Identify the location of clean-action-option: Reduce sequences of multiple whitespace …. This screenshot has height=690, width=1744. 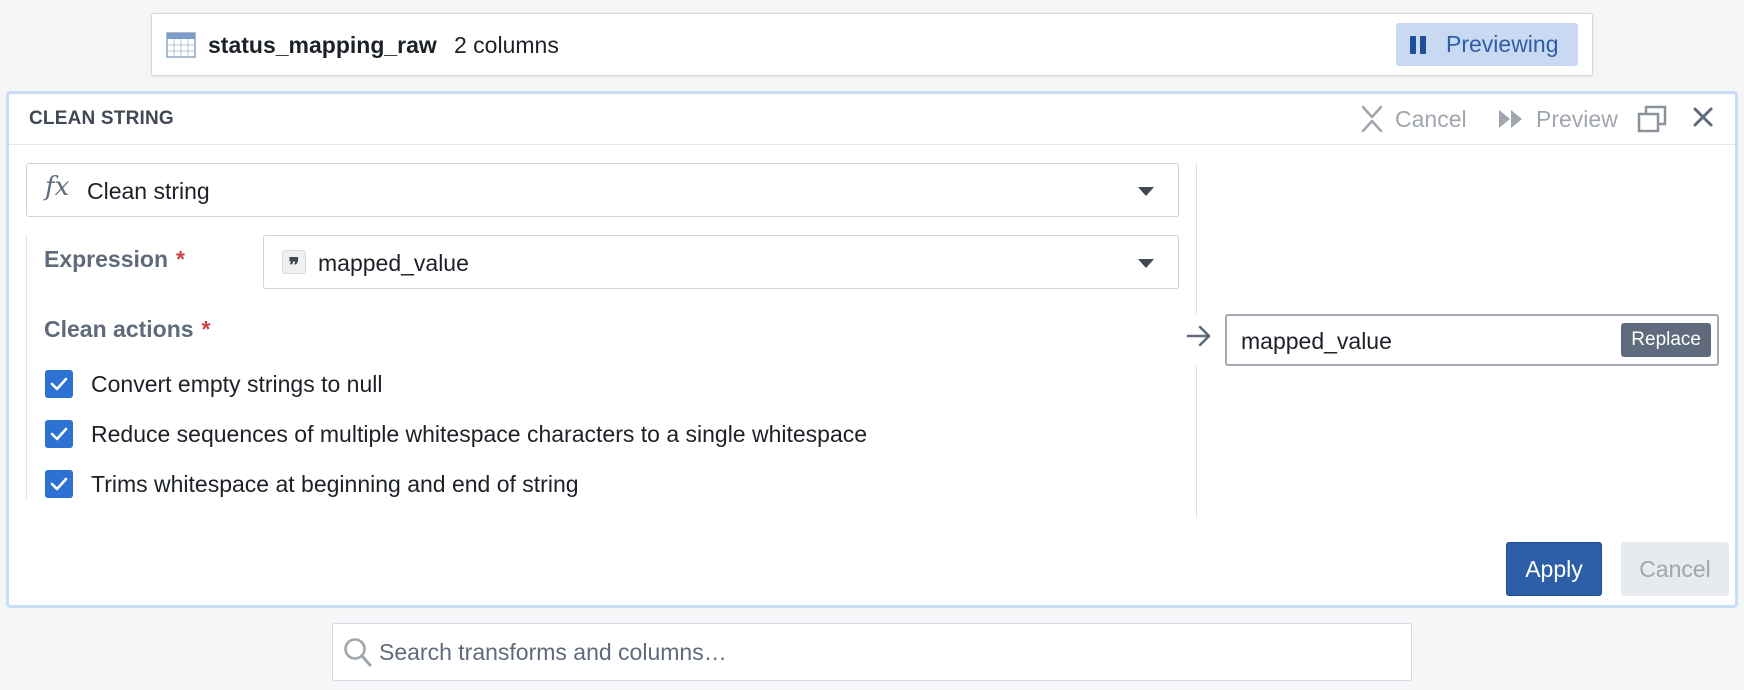
(456, 434).